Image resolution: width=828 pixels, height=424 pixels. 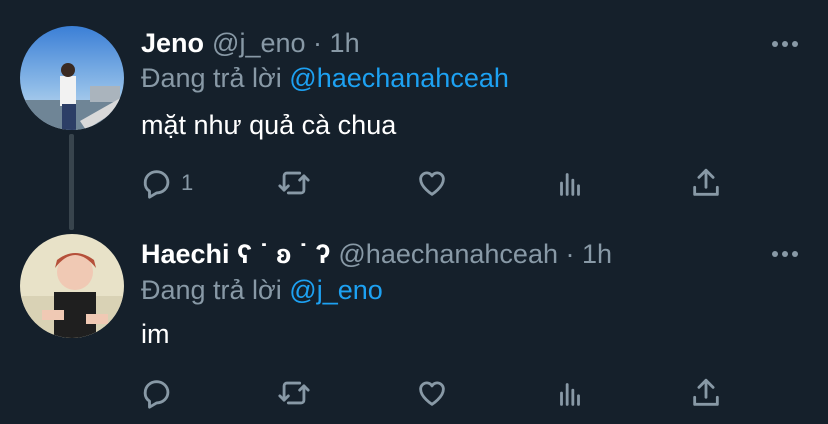 I want to click on reply-button, so click(x=161, y=393).